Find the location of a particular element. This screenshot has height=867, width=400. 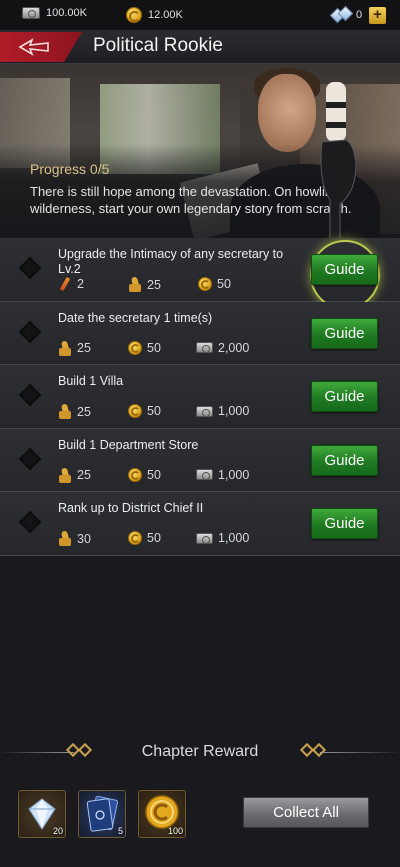

task-title: Rank up to District Chief II is located at coordinates (131, 508).